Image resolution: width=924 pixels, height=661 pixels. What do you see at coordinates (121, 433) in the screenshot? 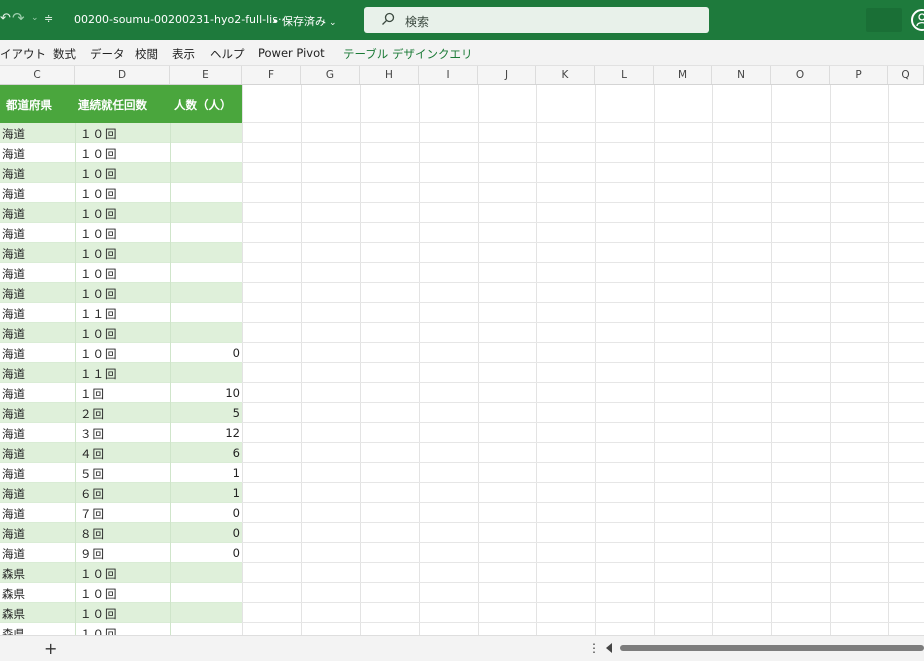
I see `table-row: 海道 ３回 12` at bounding box center [121, 433].